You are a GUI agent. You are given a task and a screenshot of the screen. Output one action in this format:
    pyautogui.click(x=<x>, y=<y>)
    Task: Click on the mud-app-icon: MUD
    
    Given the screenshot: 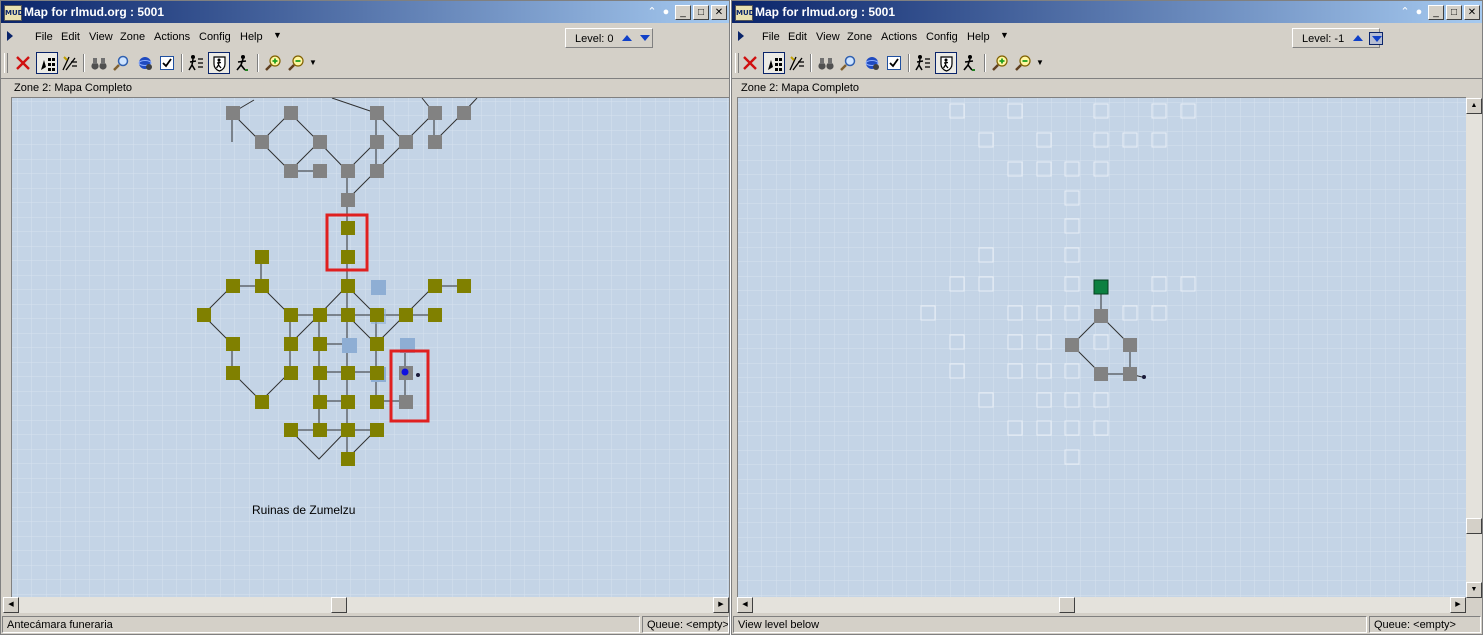 What is the action you would take?
    pyautogui.click(x=744, y=13)
    